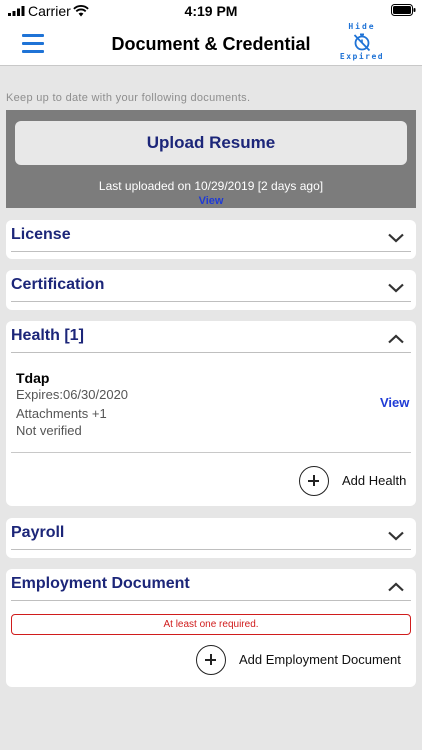 The height and width of the screenshot is (750, 422). I want to click on add-health-label: Add Health, so click(374, 480).